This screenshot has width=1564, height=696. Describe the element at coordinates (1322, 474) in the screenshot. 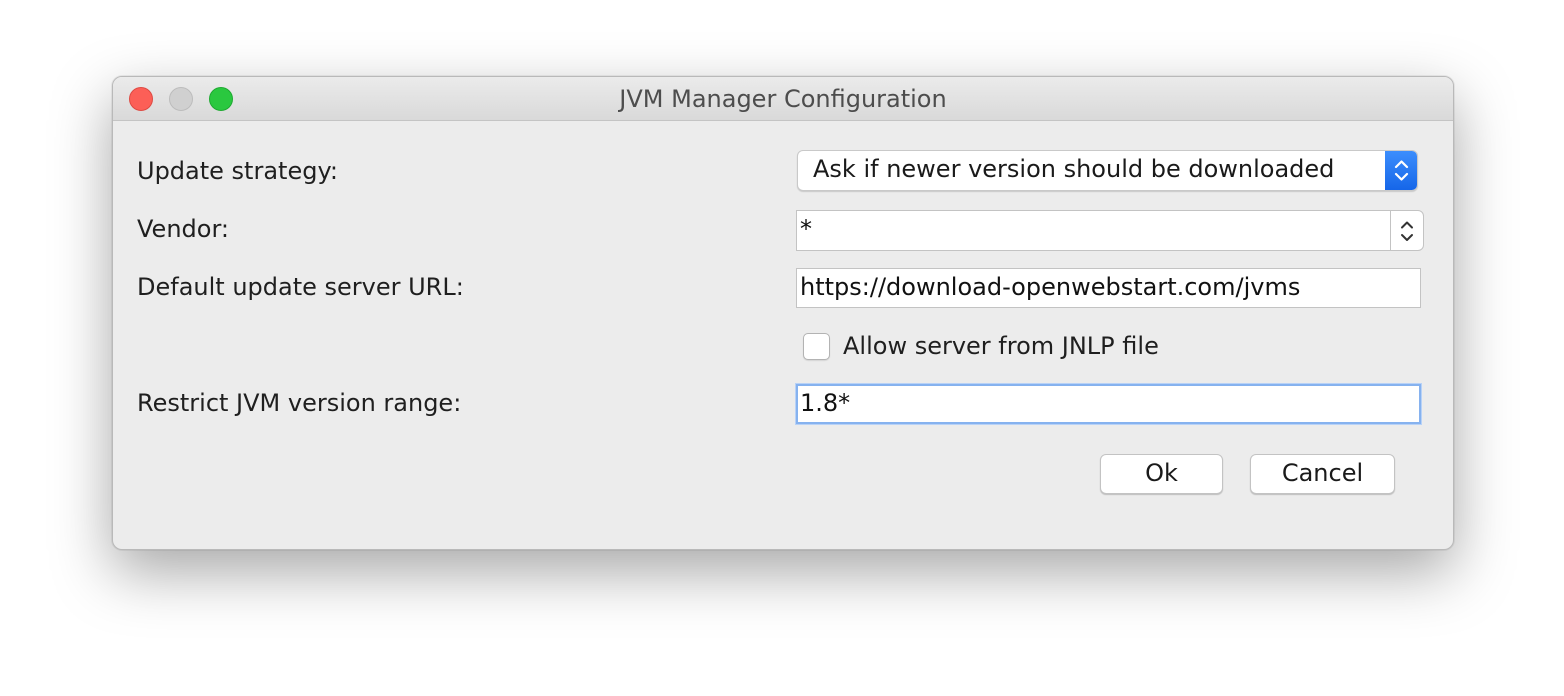

I see `cancel-button: Cancel` at that location.